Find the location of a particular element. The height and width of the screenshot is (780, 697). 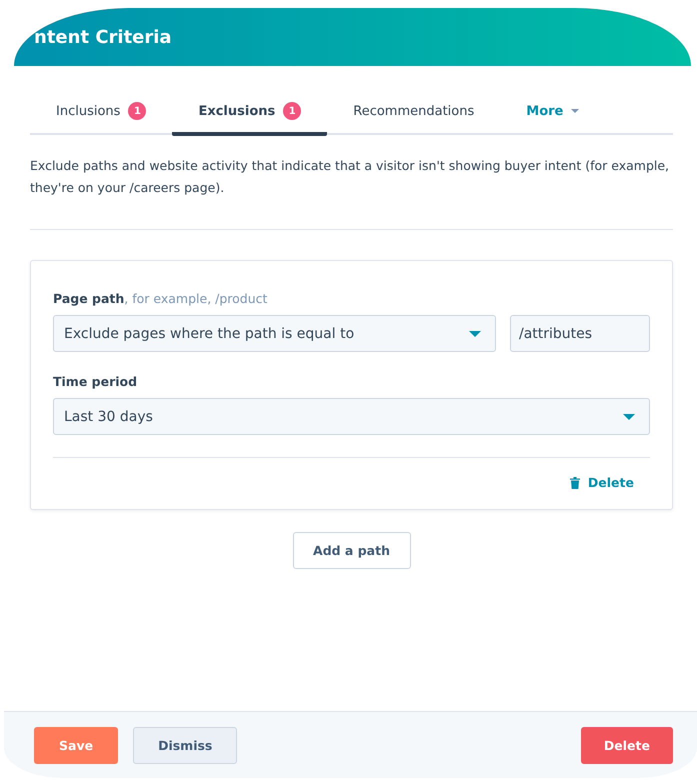

delete-link: Delete is located at coordinates (602, 482).